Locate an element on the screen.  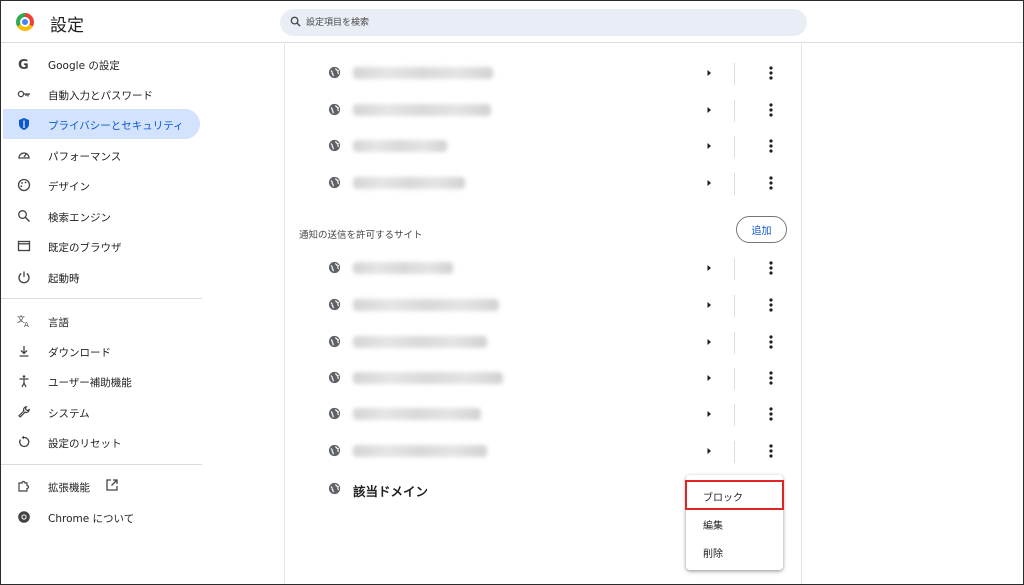
key-icon is located at coordinates (23, 94).